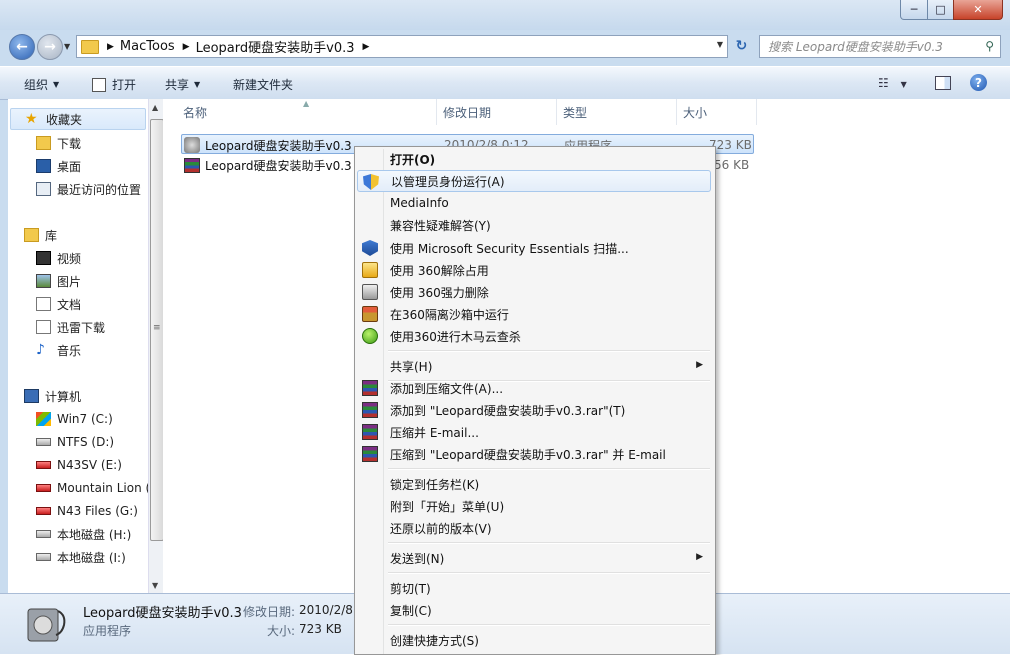  I want to click on music-note-icon: ♪, so click(40, 350).